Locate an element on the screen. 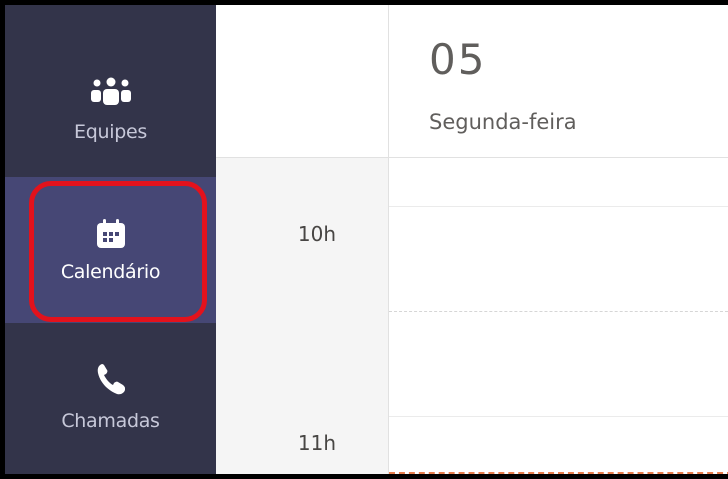 This screenshot has width=728, height=479. half-hour-gridline is located at coordinates (558, 311).